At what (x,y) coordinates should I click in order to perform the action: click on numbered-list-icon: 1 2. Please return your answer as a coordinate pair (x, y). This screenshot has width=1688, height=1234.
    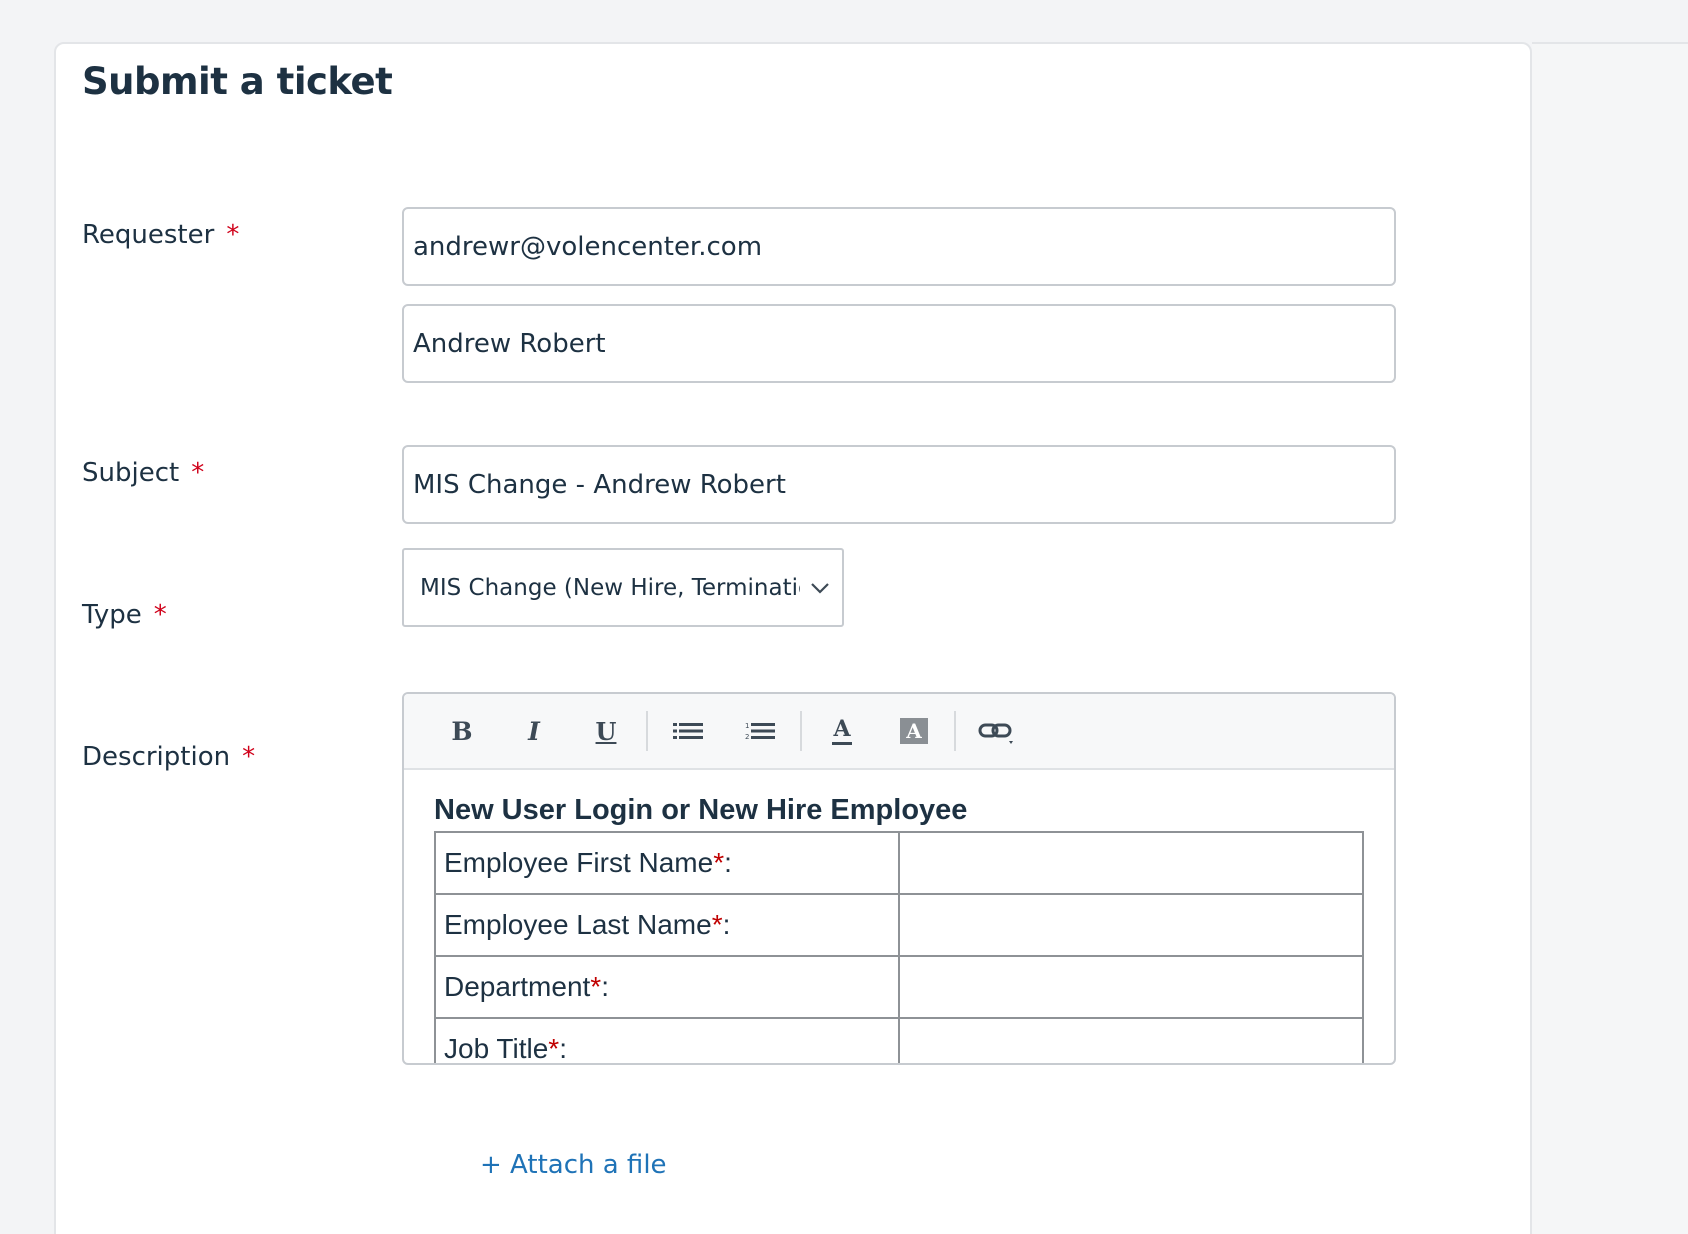
    Looking at the image, I should click on (760, 731).